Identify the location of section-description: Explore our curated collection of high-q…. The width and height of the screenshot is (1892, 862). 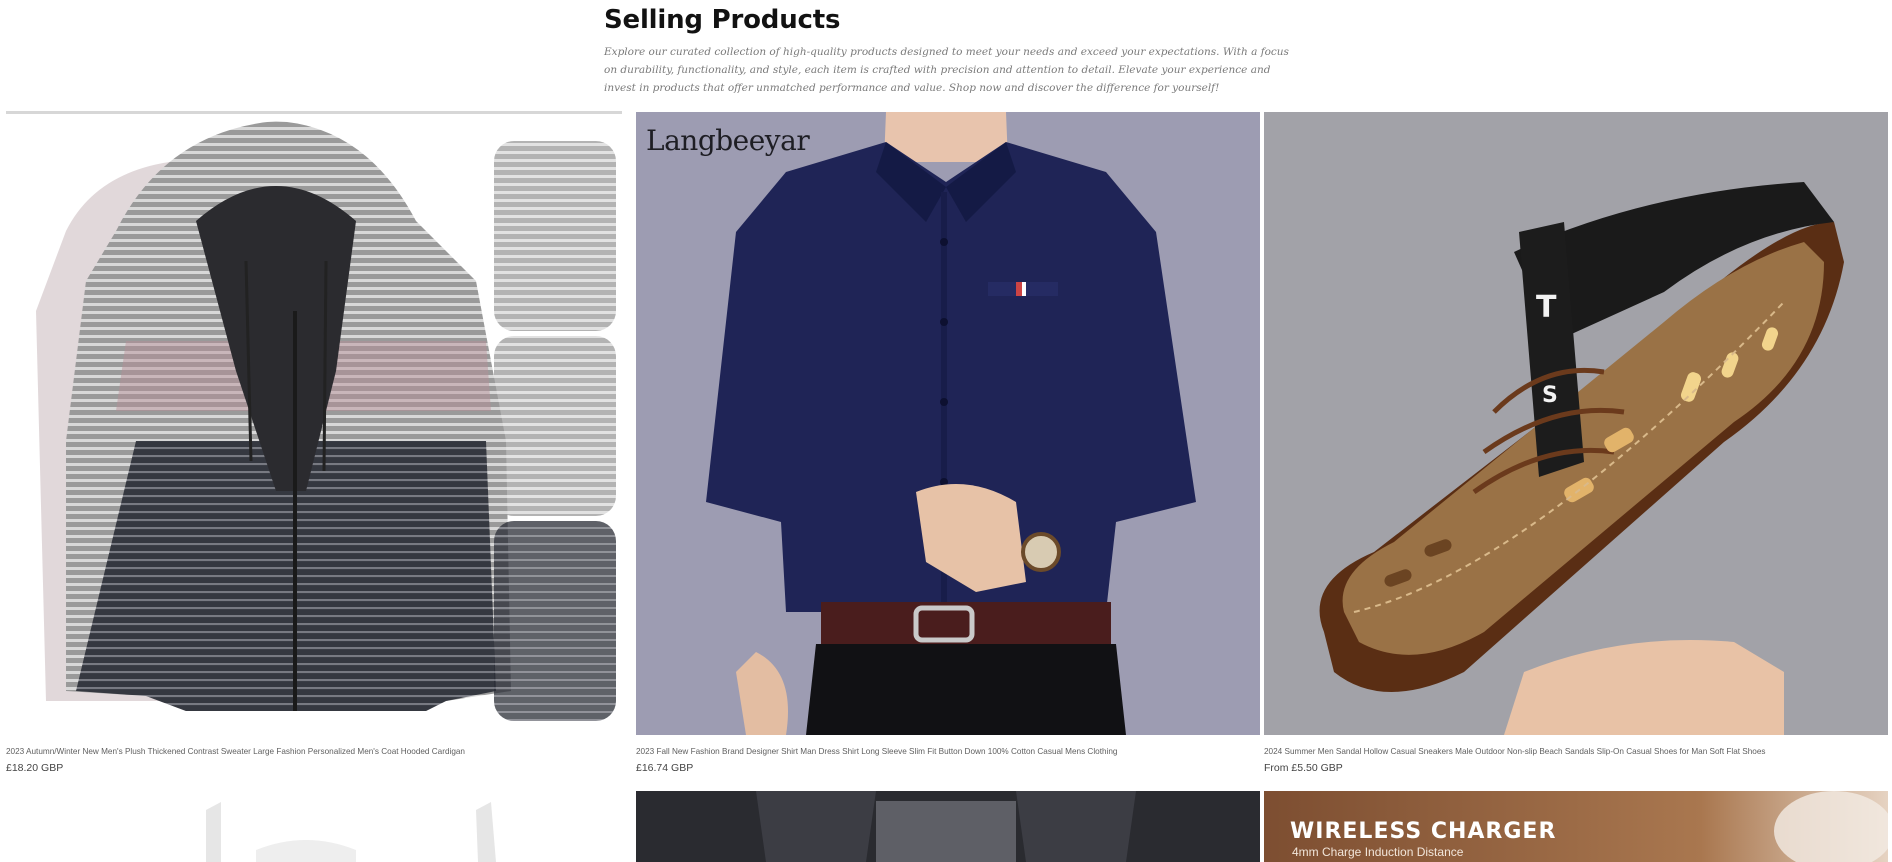
(946, 70).